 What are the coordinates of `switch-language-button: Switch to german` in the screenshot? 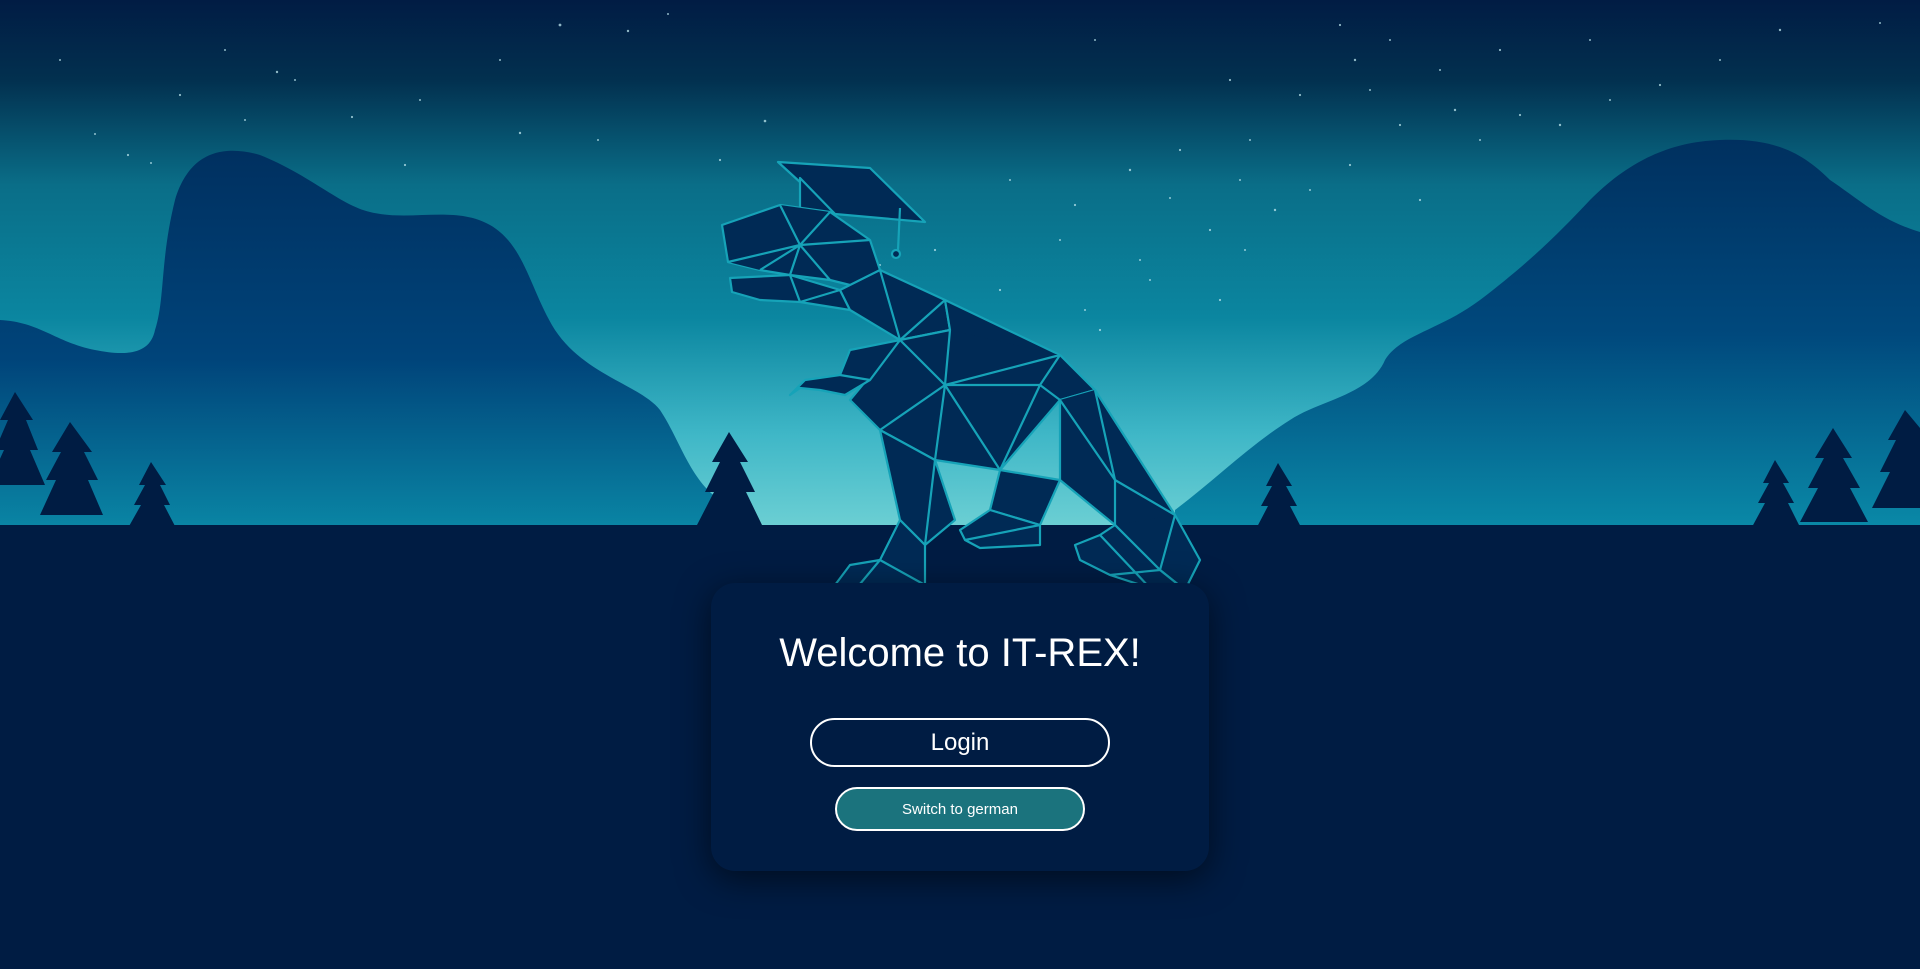 It's located at (960, 809).